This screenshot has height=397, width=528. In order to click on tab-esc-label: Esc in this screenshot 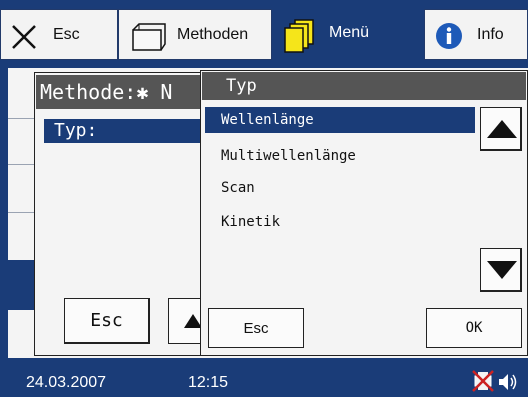, I will do `click(66, 34)`.